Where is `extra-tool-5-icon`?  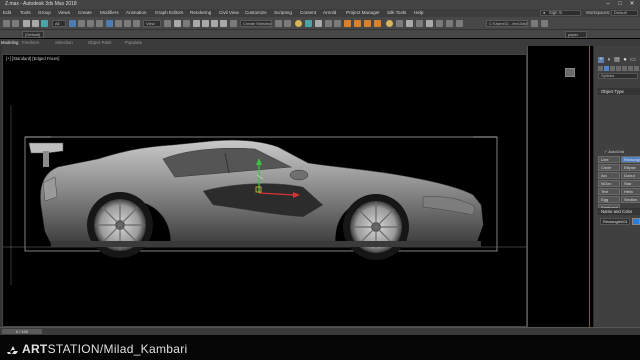
extra-tool-5-icon is located at coordinates (439, 23).